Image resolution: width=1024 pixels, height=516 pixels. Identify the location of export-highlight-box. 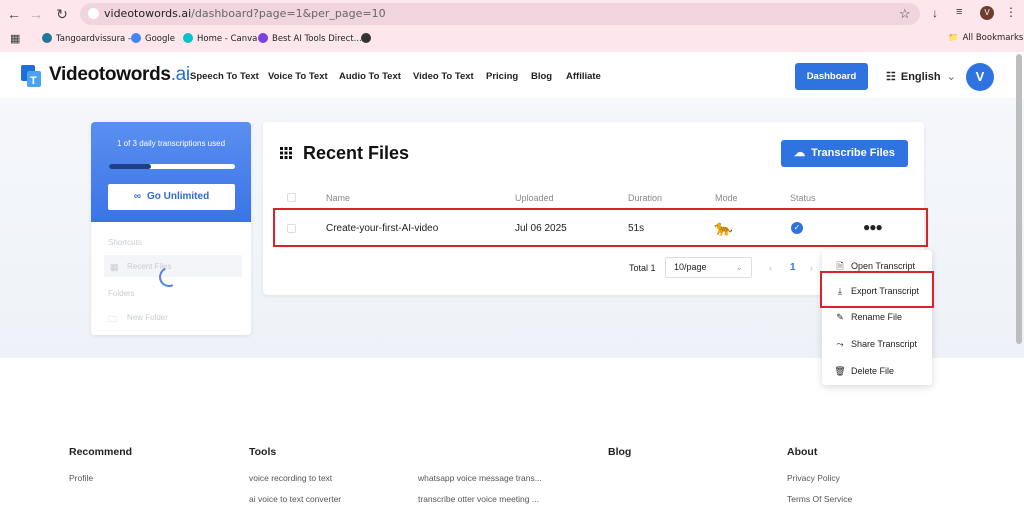
(877, 289).